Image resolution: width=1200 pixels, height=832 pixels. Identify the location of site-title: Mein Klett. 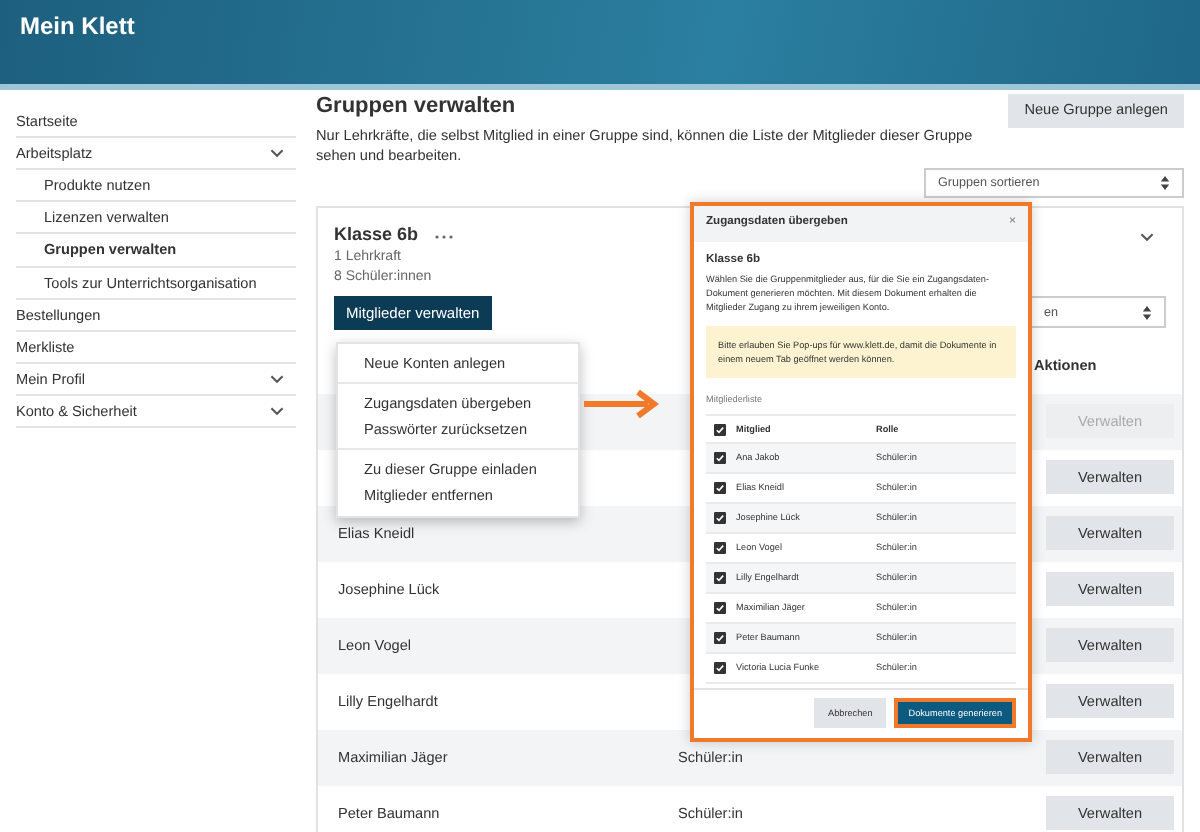
(600, 27).